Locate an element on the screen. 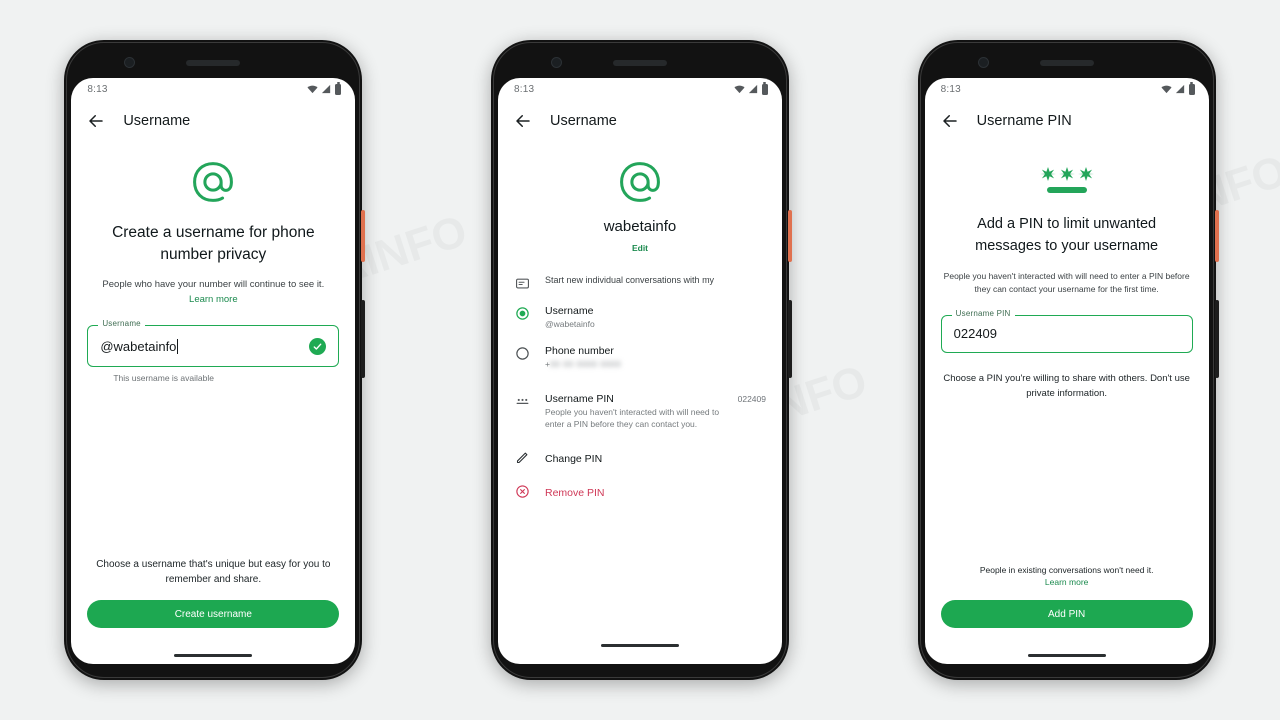 This screenshot has width=1280, height=720. change-pin-row: Change PIN is located at coordinates (640, 458).